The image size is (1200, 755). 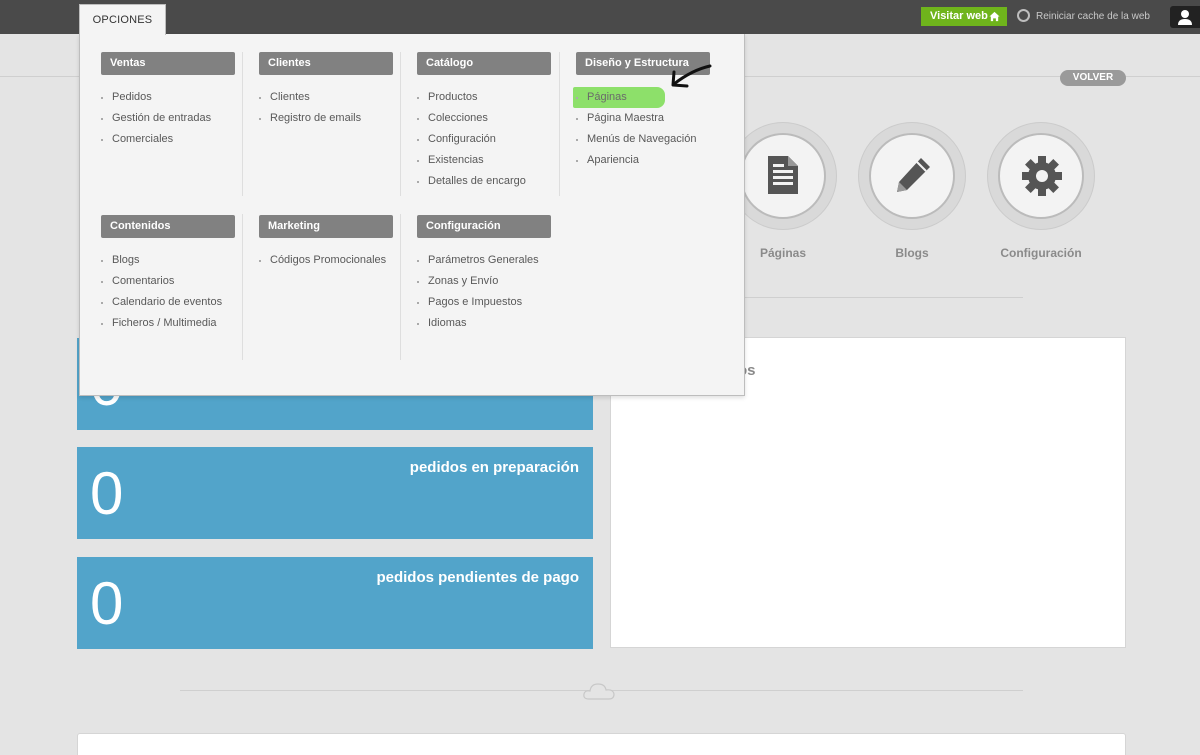 I want to click on shortcut-configuration, so click(x=1041, y=176).